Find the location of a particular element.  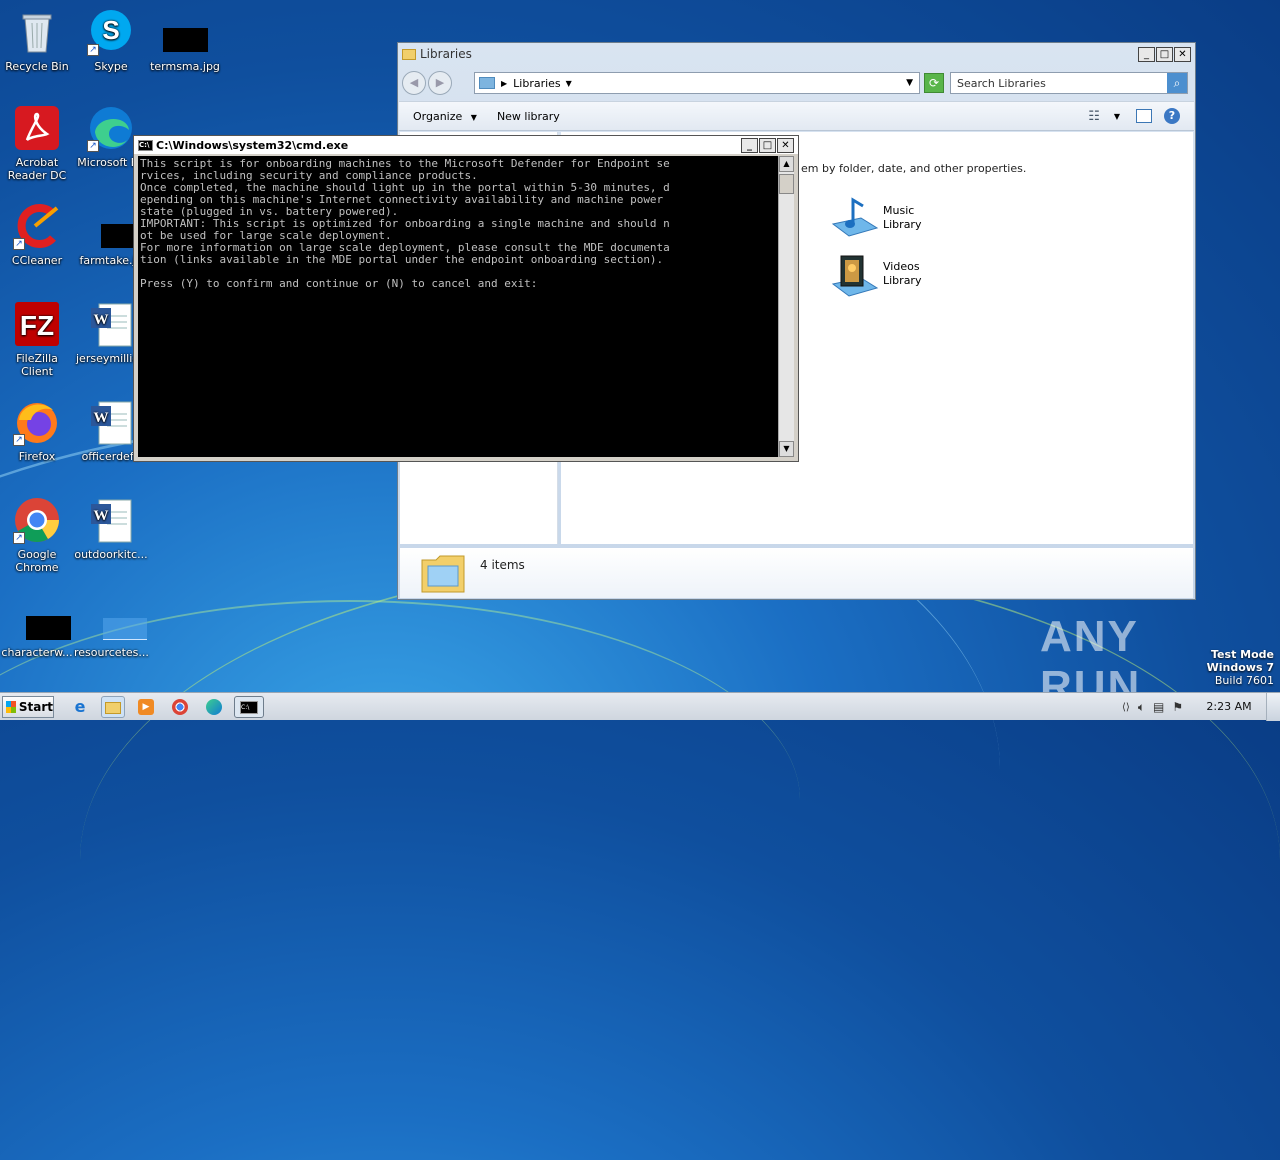

windows-logo-icon is located at coordinates (11, 707).